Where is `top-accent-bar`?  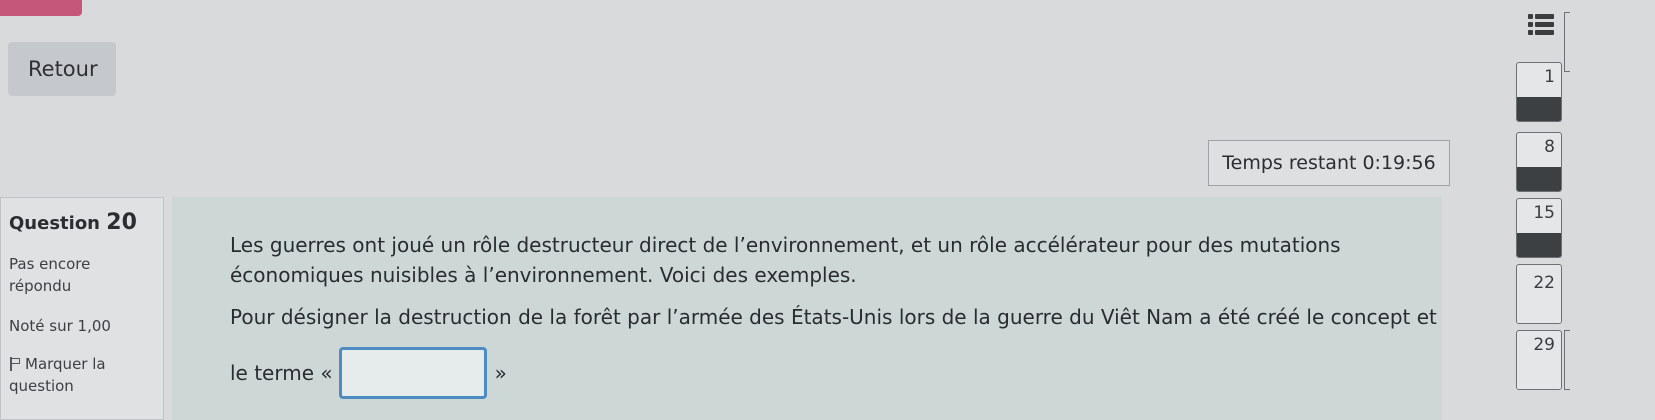 top-accent-bar is located at coordinates (41, 8).